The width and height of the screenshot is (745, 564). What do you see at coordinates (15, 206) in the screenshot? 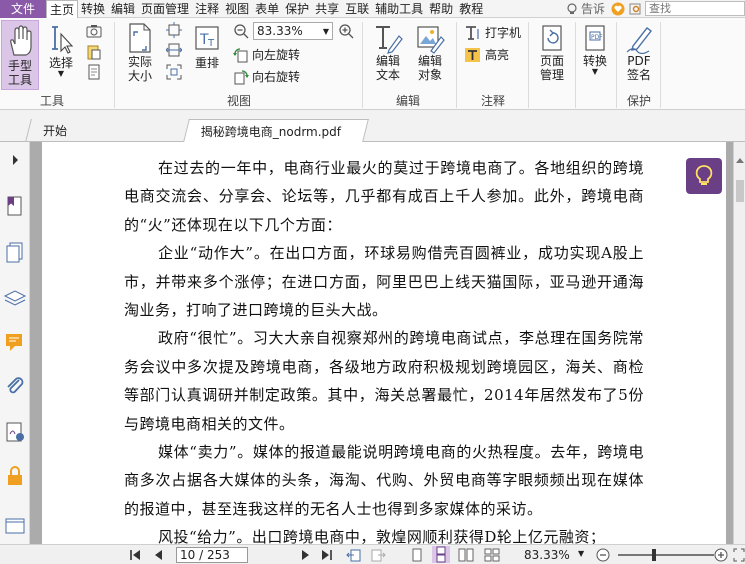
I see `bookmark-icon` at bounding box center [15, 206].